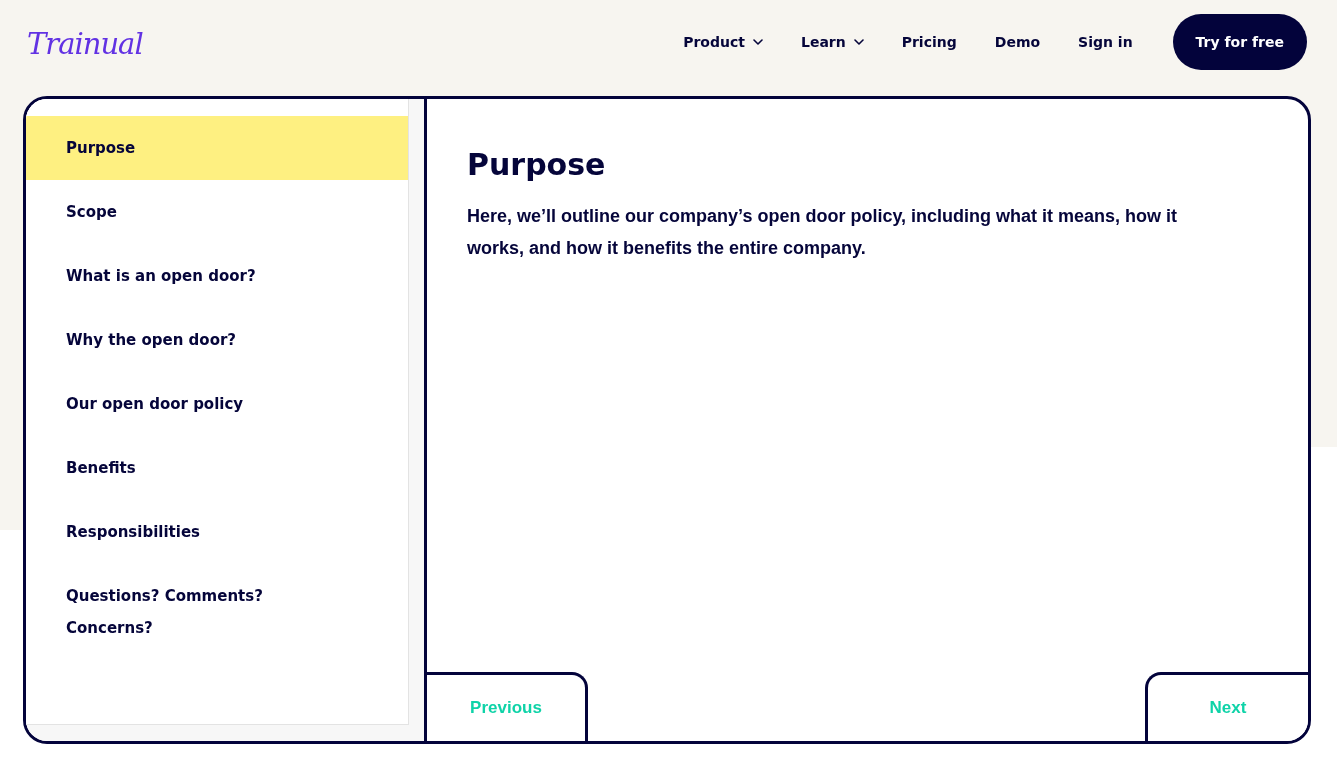 The height and width of the screenshot is (767, 1337). I want to click on logo: Trainual, so click(85, 44).